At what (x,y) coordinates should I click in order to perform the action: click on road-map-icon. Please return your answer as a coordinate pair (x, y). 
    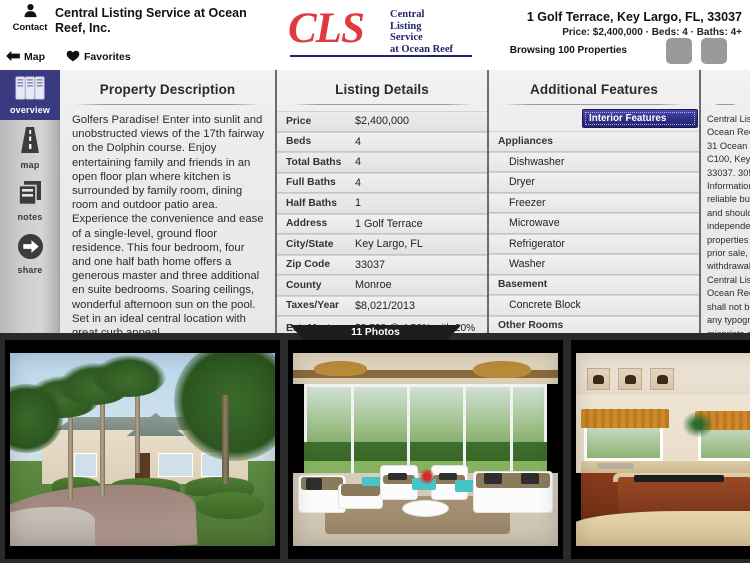
    Looking at the image, I should click on (30, 142).